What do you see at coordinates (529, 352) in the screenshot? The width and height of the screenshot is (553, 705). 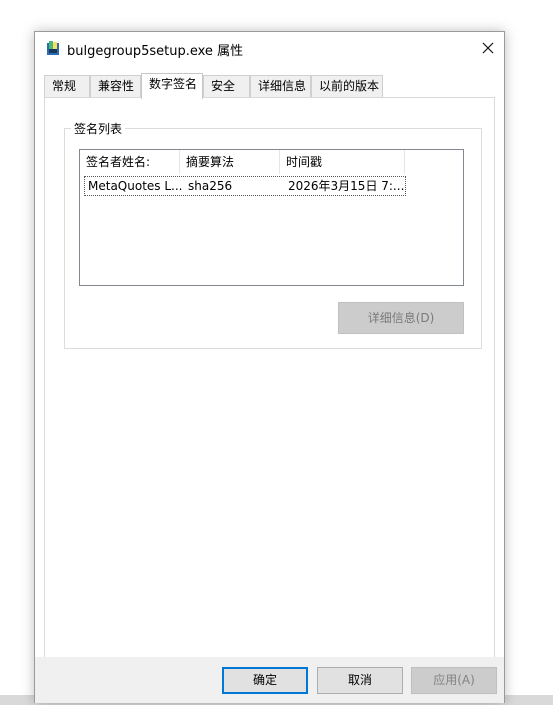 I see `desktop-background-right` at bounding box center [529, 352].